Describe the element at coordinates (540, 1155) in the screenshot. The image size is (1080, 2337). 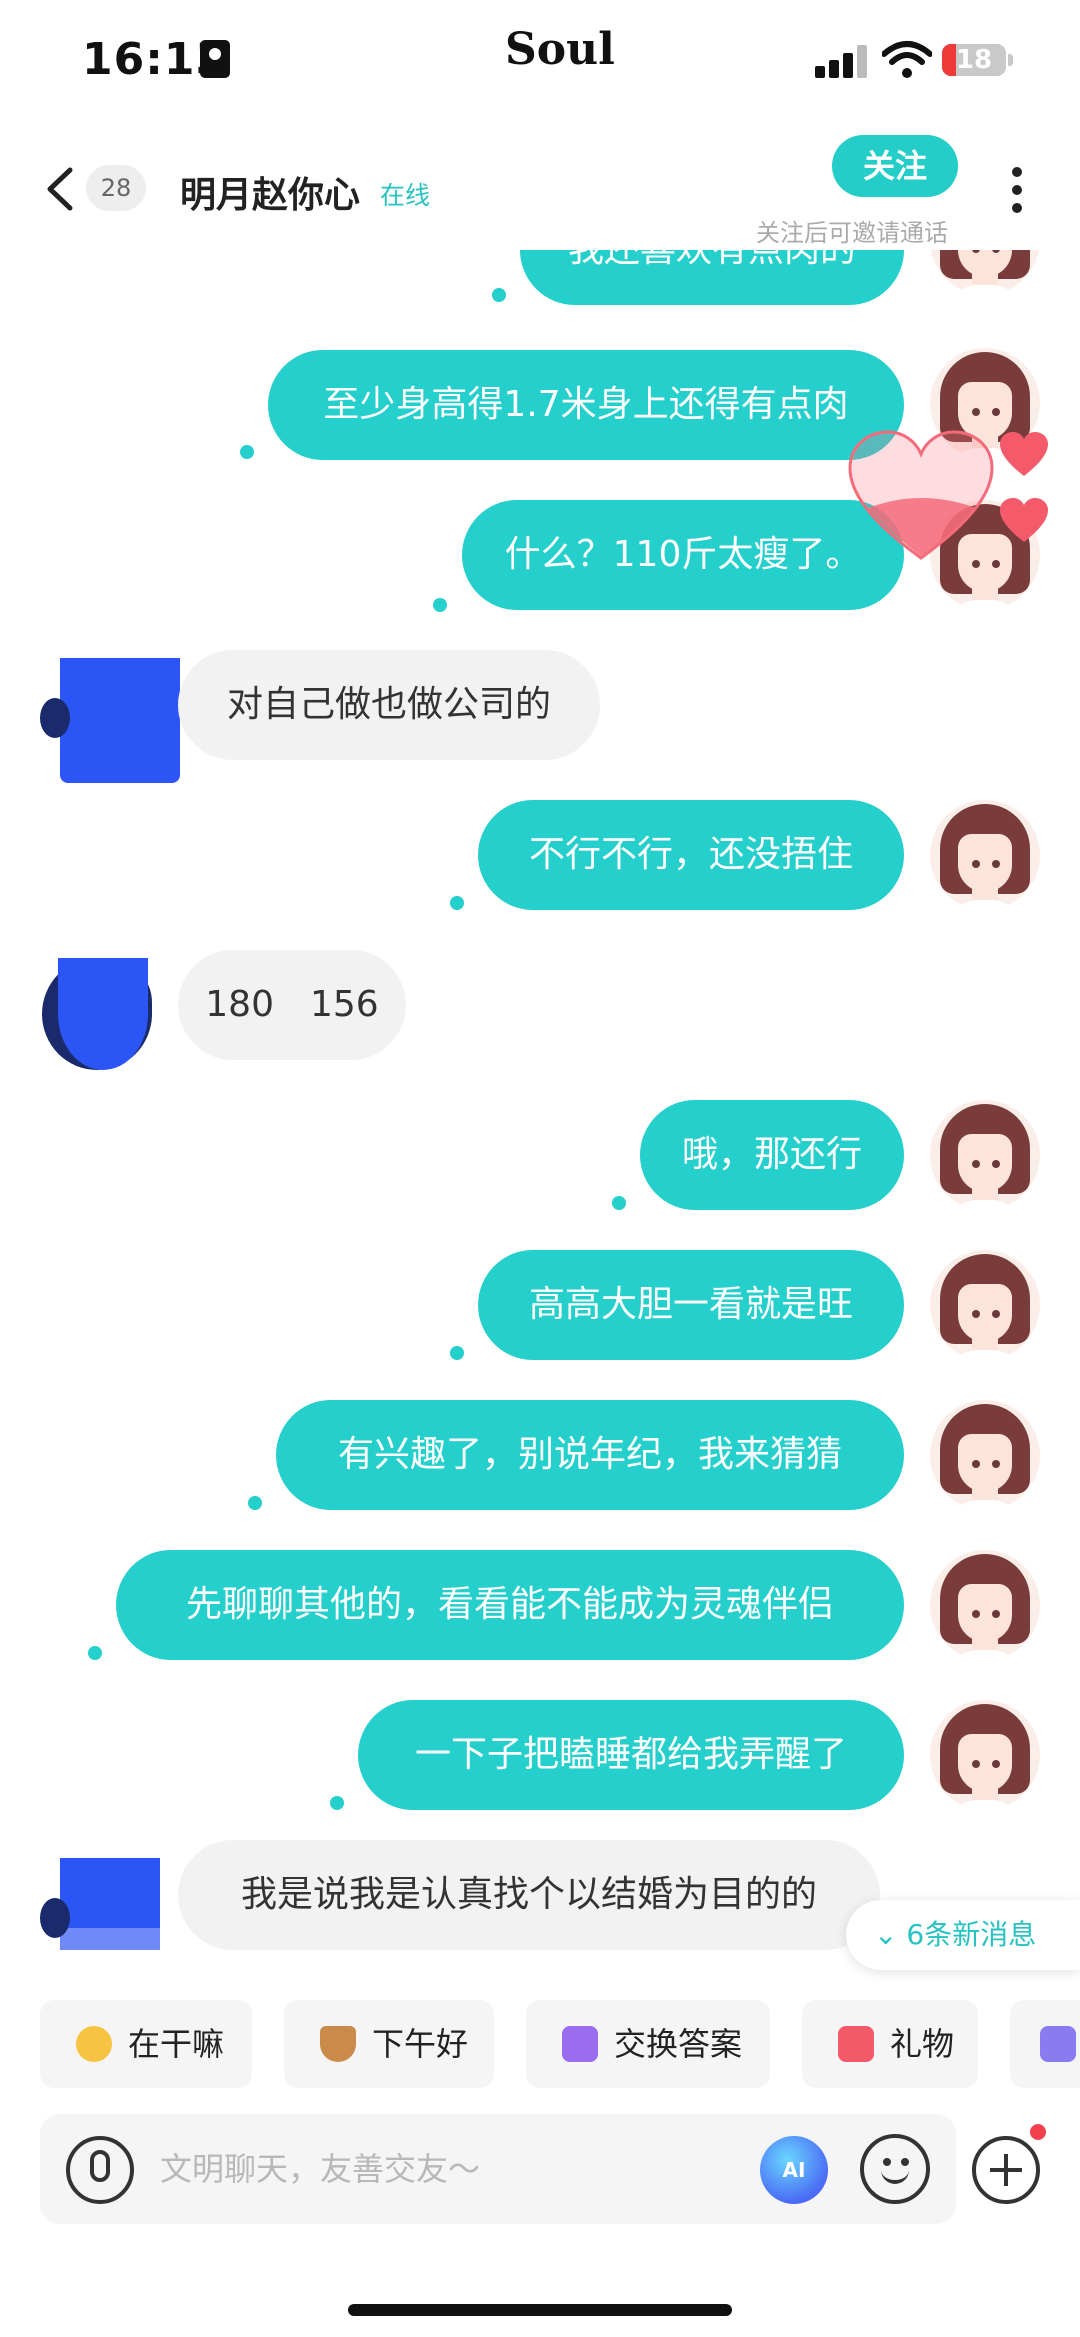
I see `message-row-outgoing: 哦，那还行` at that location.